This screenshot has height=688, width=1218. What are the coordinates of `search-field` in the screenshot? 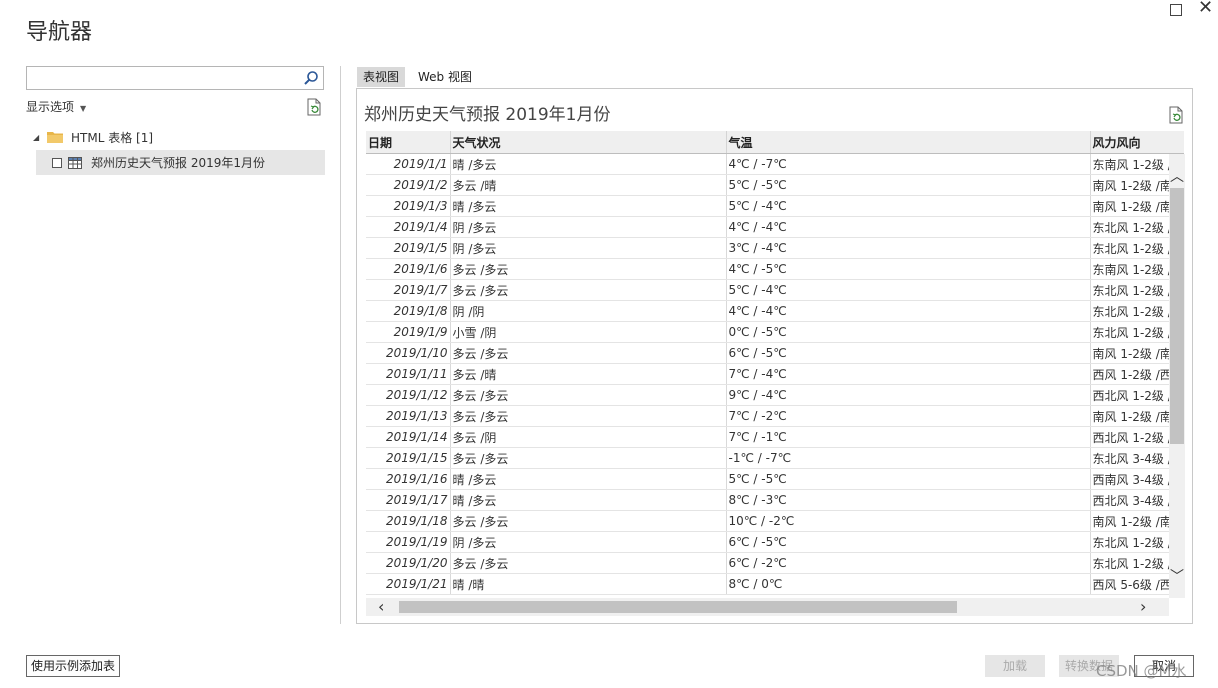 It's located at (175, 78).